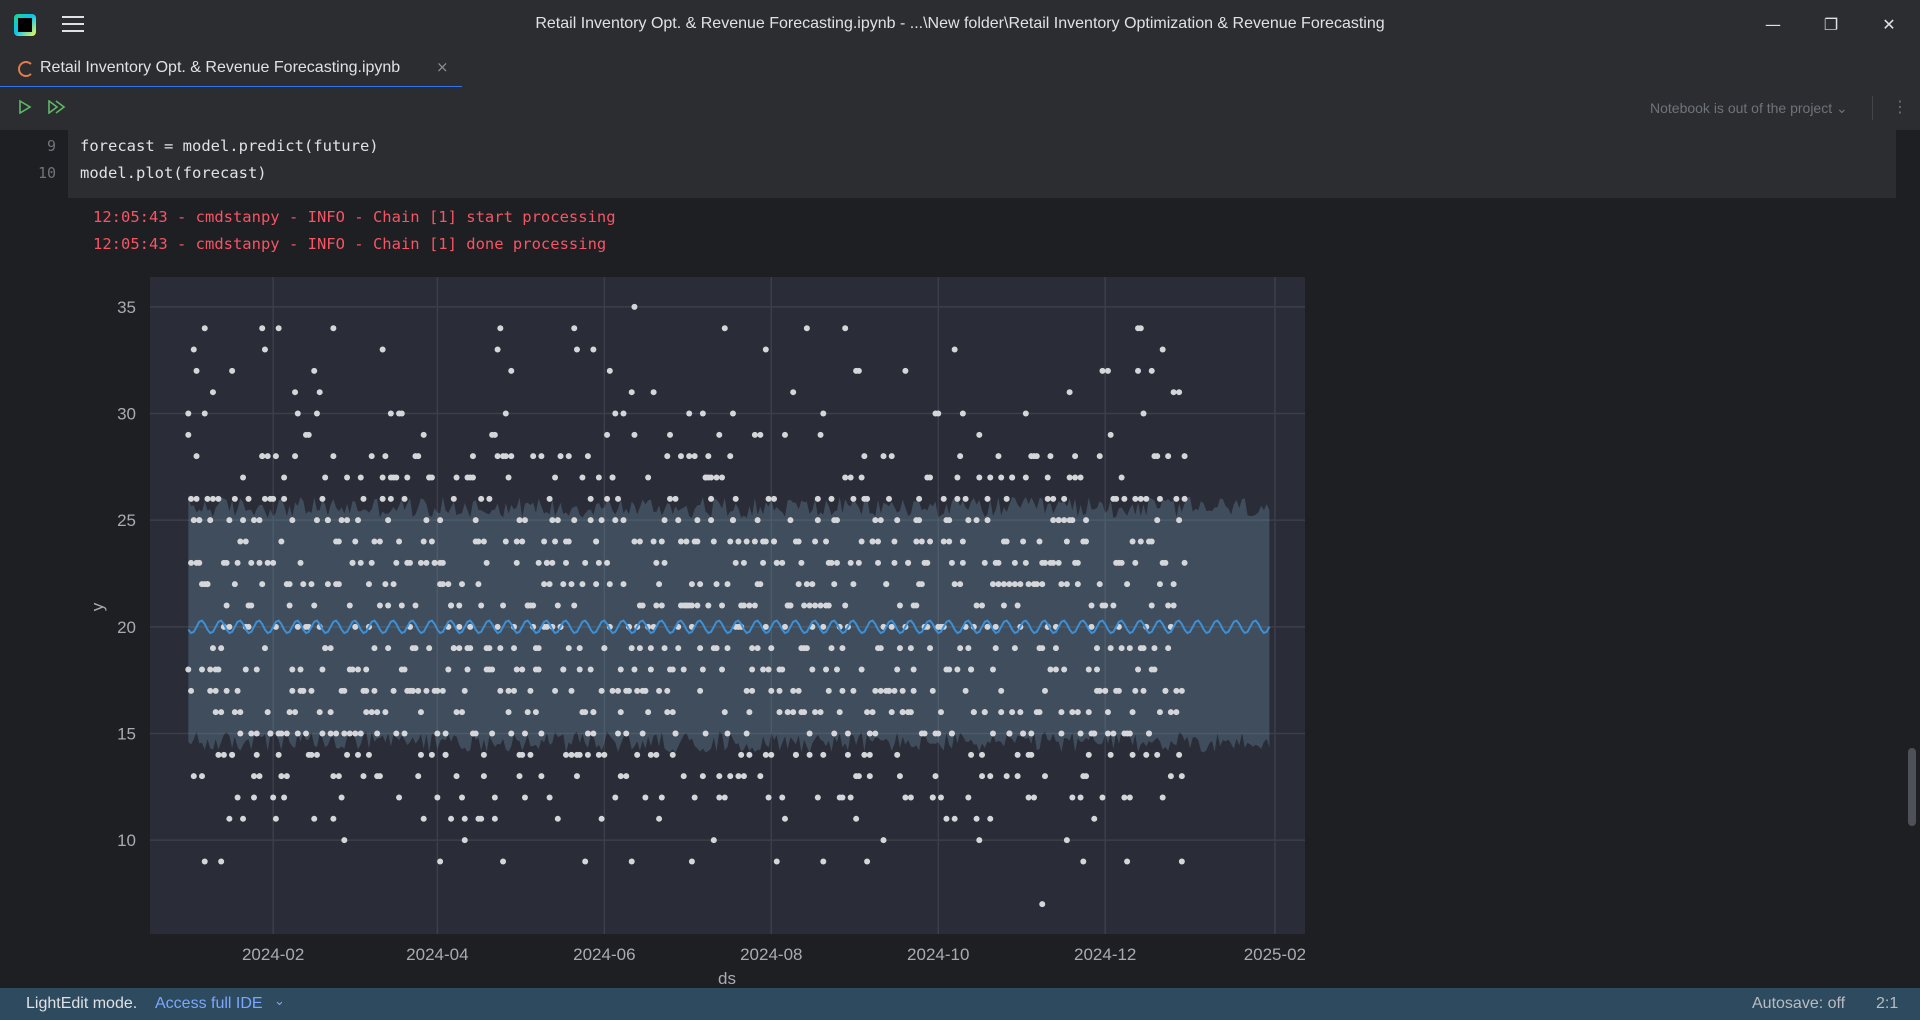  What do you see at coordinates (1889, 25) in the screenshot?
I see `close-window-button: ✕` at bounding box center [1889, 25].